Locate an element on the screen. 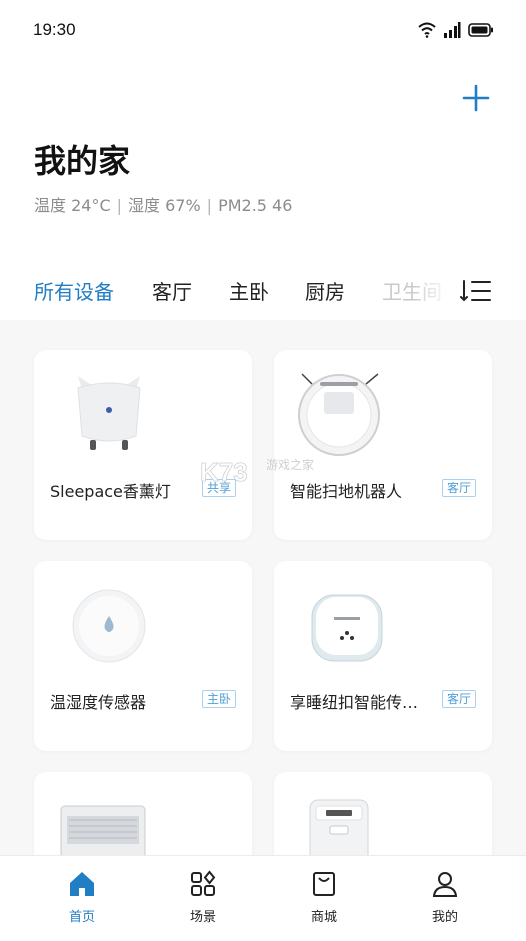  status-time: 19:30 is located at coordinates (54, 29).